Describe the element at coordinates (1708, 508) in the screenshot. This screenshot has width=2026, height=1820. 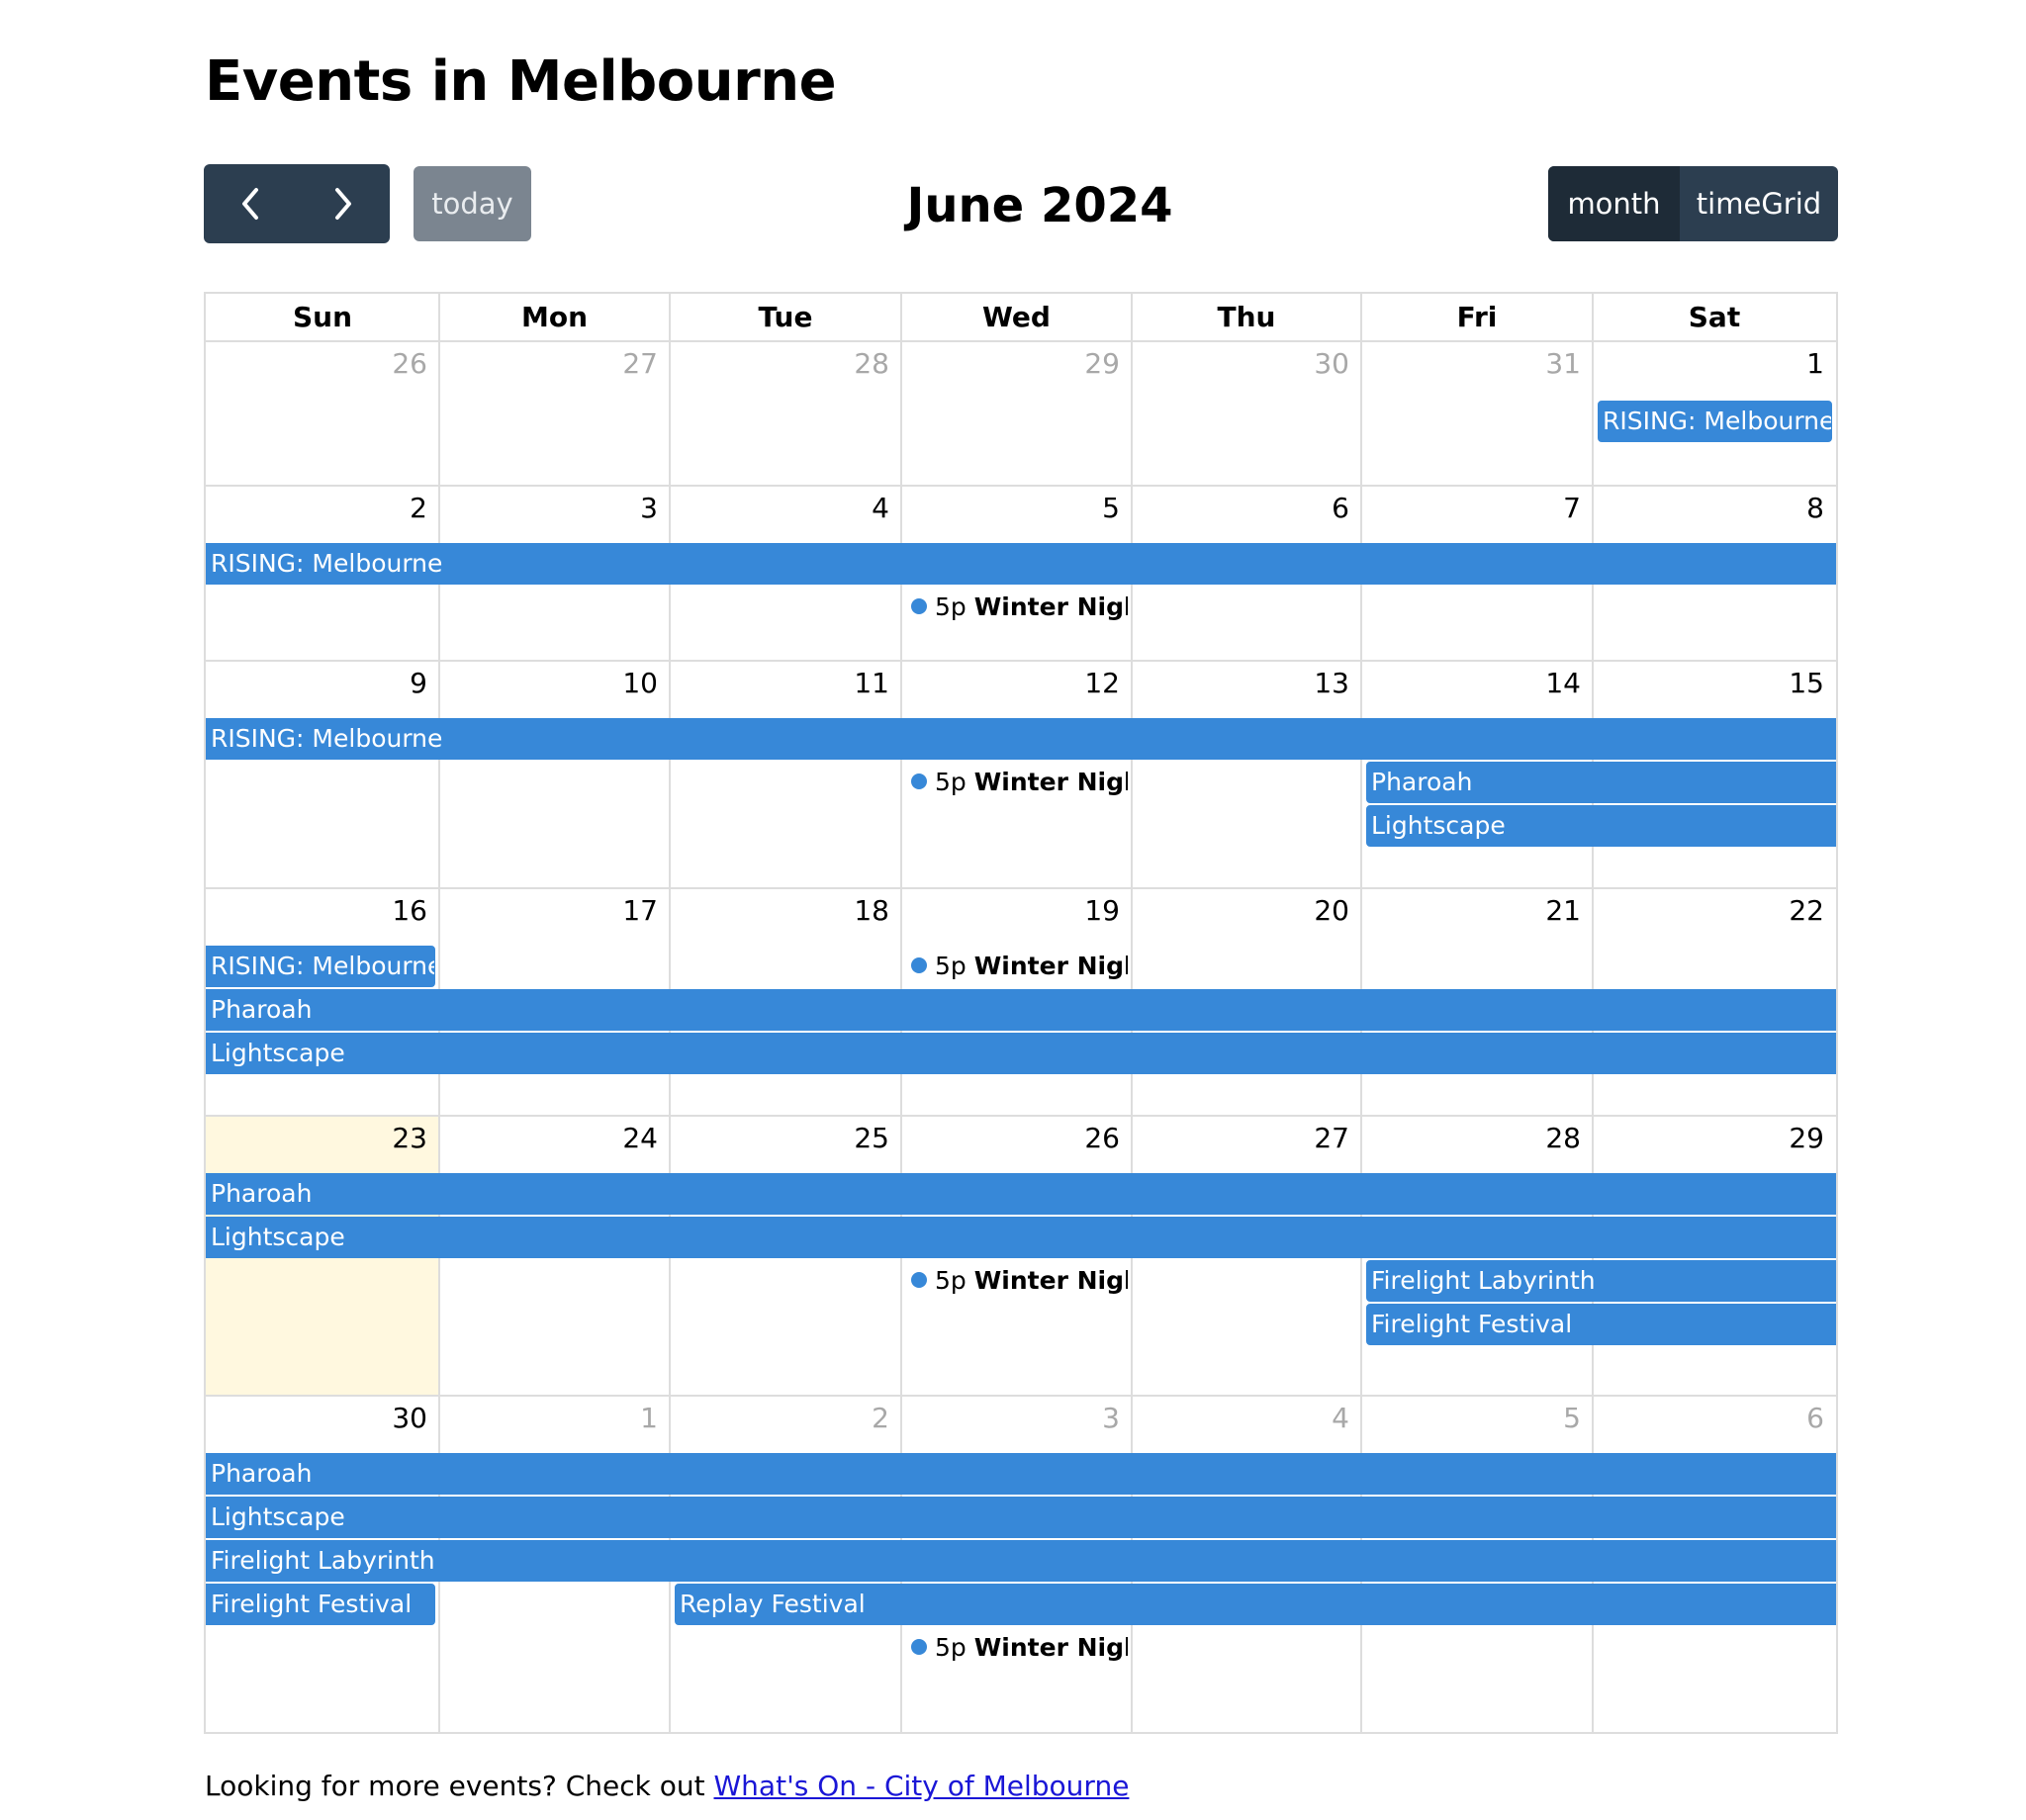
I see `day-number: 8` at that location.